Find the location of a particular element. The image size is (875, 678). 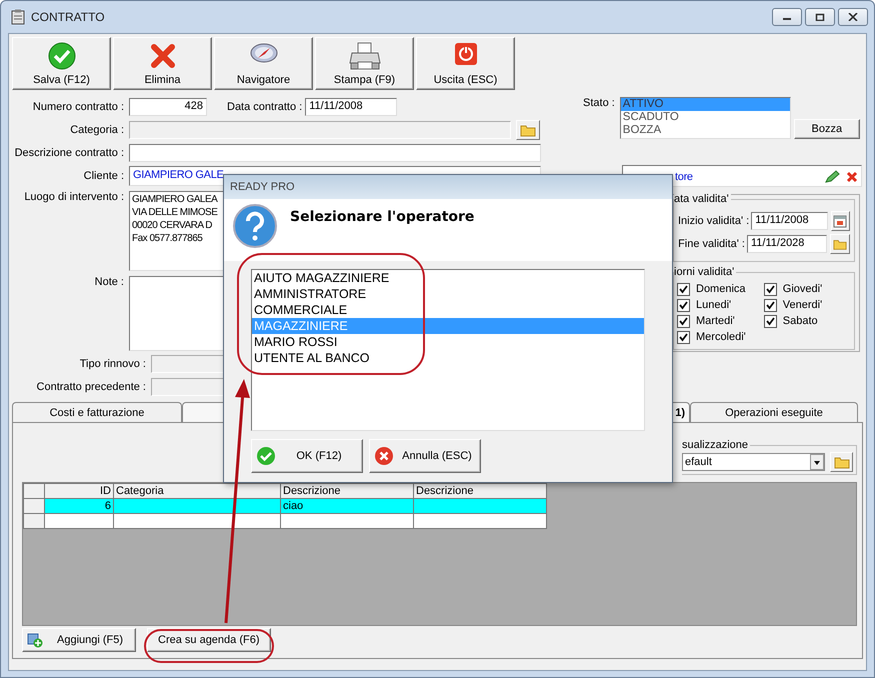

checkbox-label: Mercoledi' is located at coordinates (721, 337).